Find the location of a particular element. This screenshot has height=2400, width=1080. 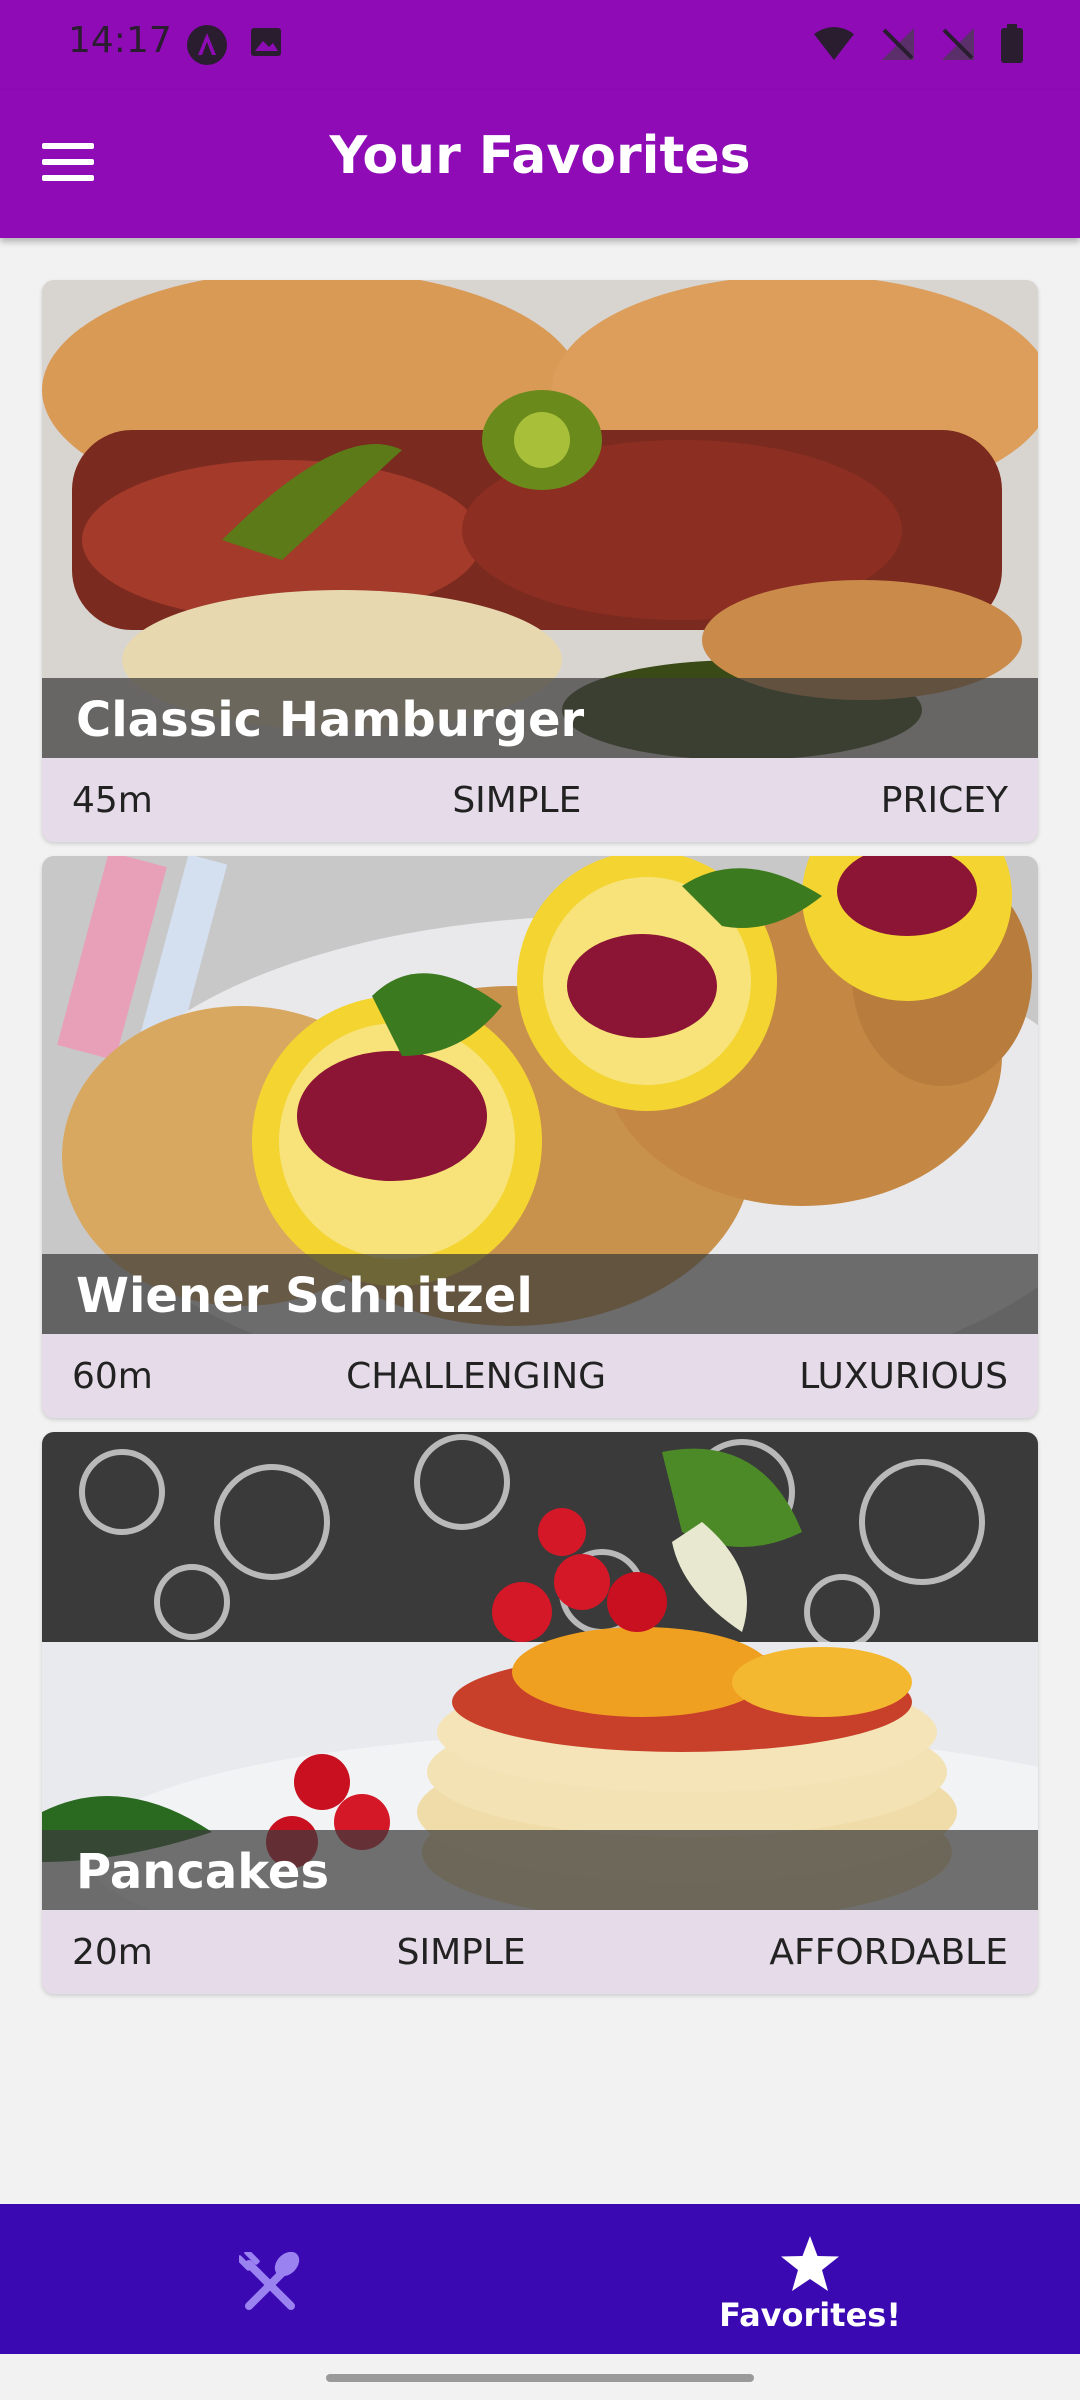

battery-icon is located at coordinates (1012, 46).